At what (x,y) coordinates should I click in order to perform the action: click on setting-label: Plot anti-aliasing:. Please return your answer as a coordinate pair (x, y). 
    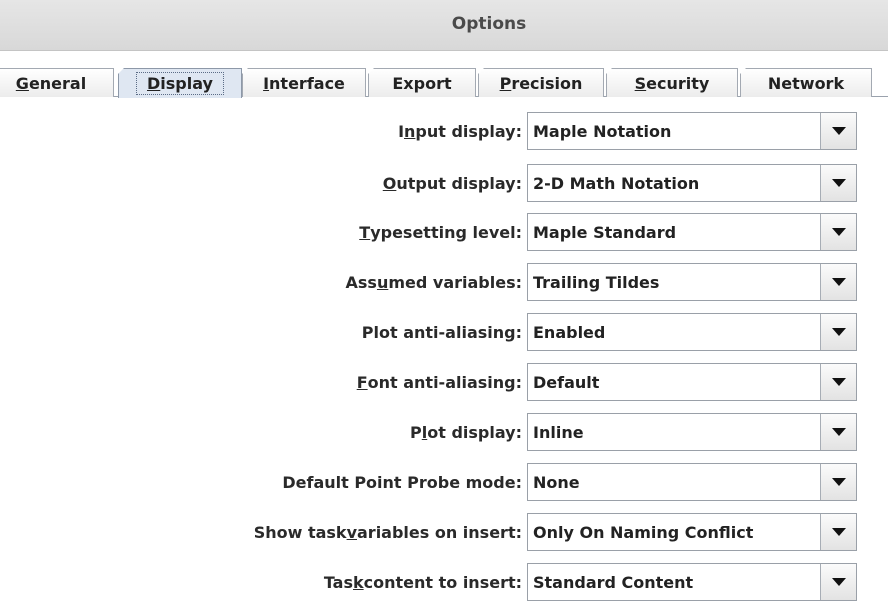
    Looking at the image, I should click on (441, 332).